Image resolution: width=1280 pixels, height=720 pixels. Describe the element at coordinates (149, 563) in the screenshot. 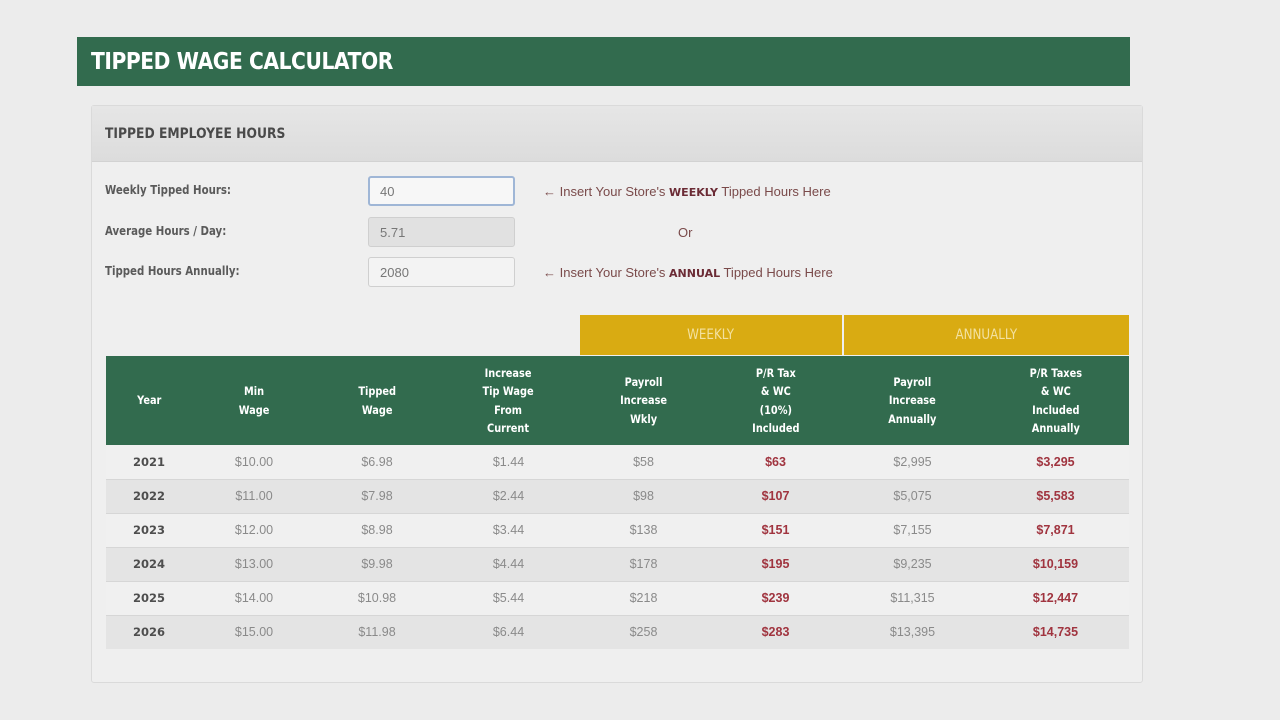

I see `year-cell: 2024` at that location.